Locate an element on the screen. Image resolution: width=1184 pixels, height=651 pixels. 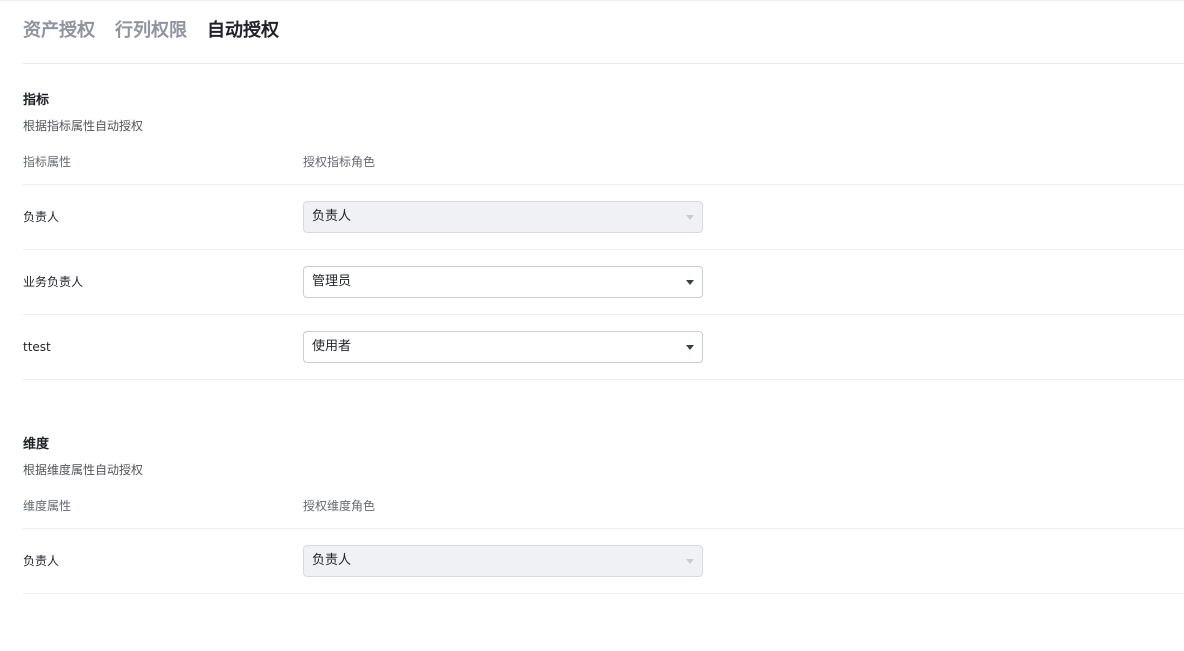
metric-section-description: 根据指标属性自动授权 is located at coordinates (83, 126).